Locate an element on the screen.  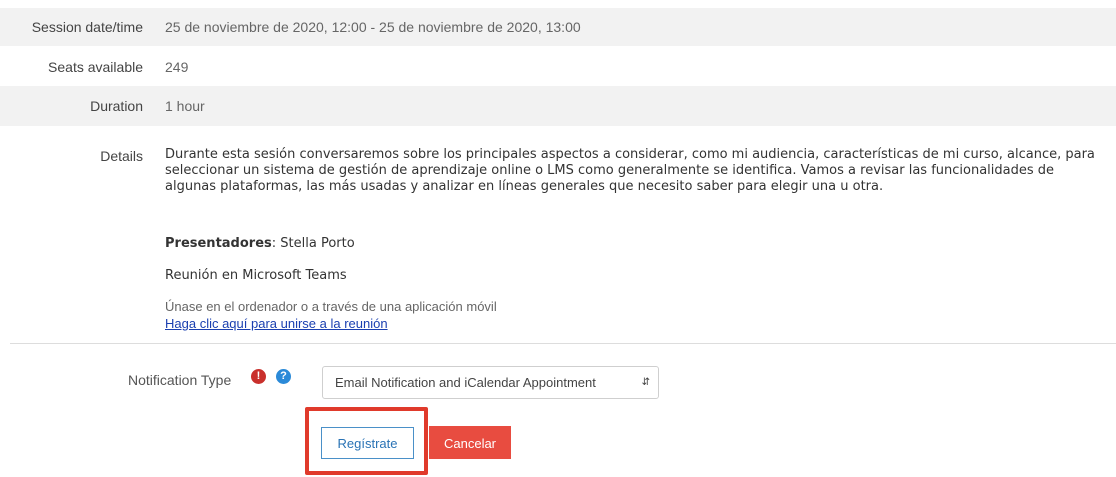
notification-type-label: Notification Type is located at coordinates (180, 380).